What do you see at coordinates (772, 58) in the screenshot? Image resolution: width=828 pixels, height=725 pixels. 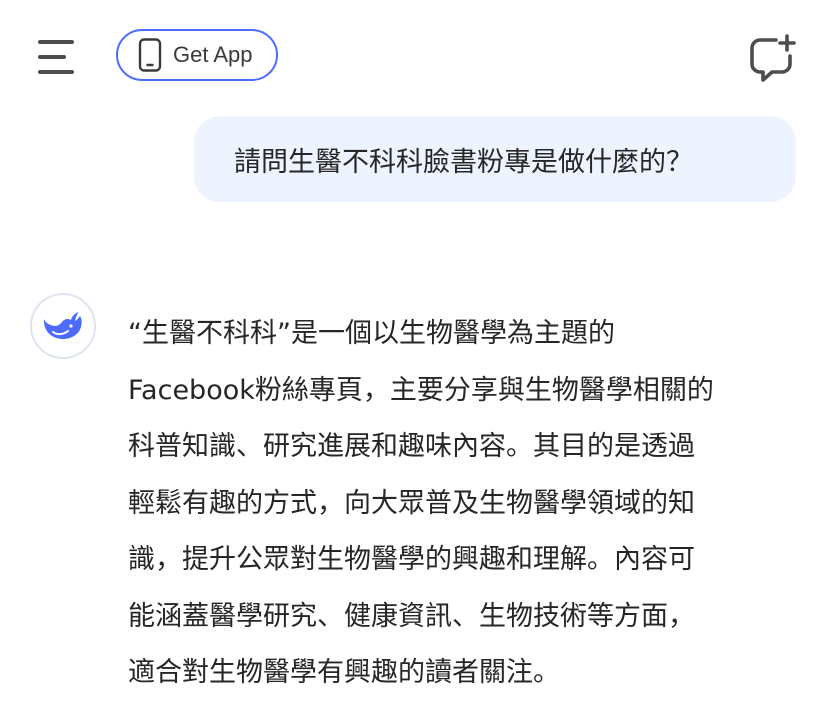 I see `new-chat-icon` at bounding box center [772, 58].